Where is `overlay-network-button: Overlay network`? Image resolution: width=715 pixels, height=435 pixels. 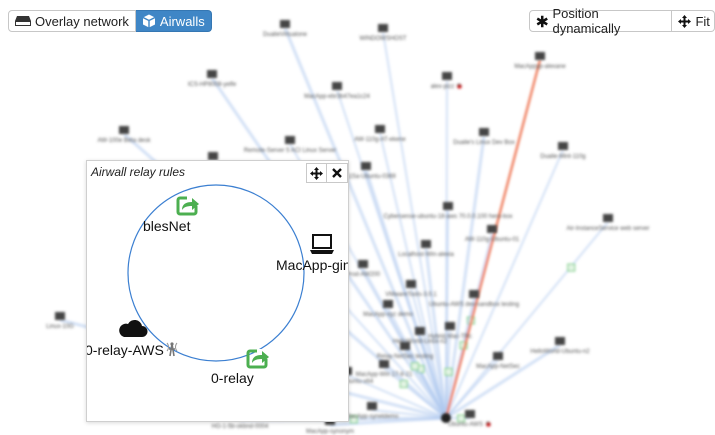
overlay-network-button: Overlay network is located at coordinates (72, 21).